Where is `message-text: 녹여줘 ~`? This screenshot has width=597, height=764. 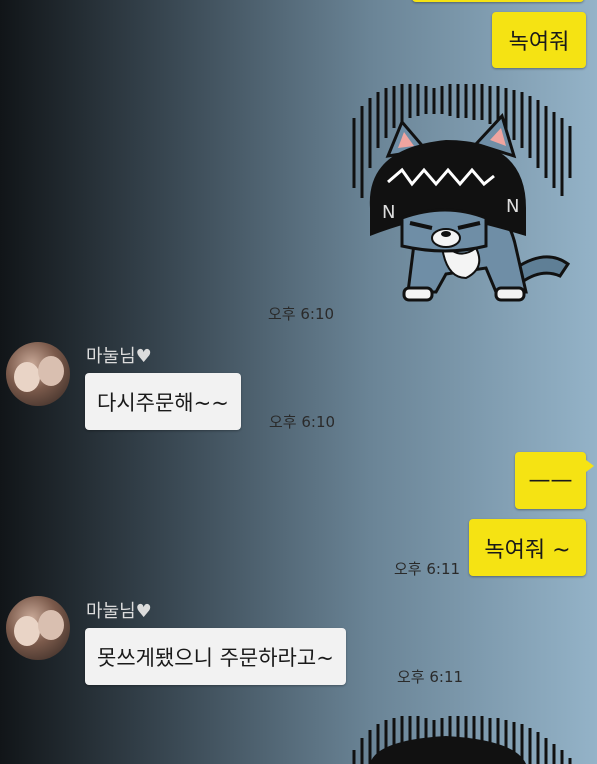
message-text: 녹여줘 ~ is located at coordinates (527, 550).